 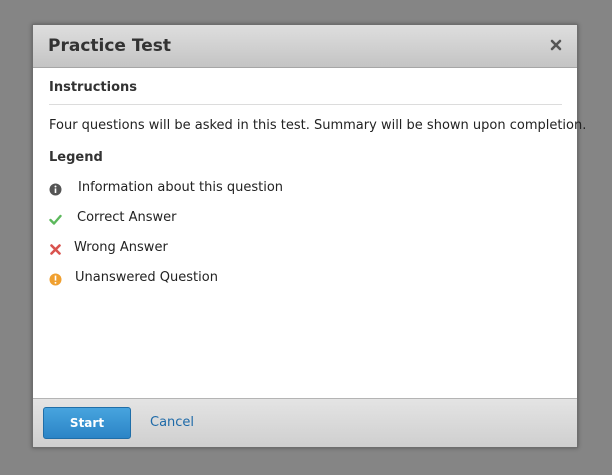 What do you see at coordinates (146, 277) in the screenshot?
I see `legend-label-unanswered: Unanswered Question` at bounding box center [146, 277].